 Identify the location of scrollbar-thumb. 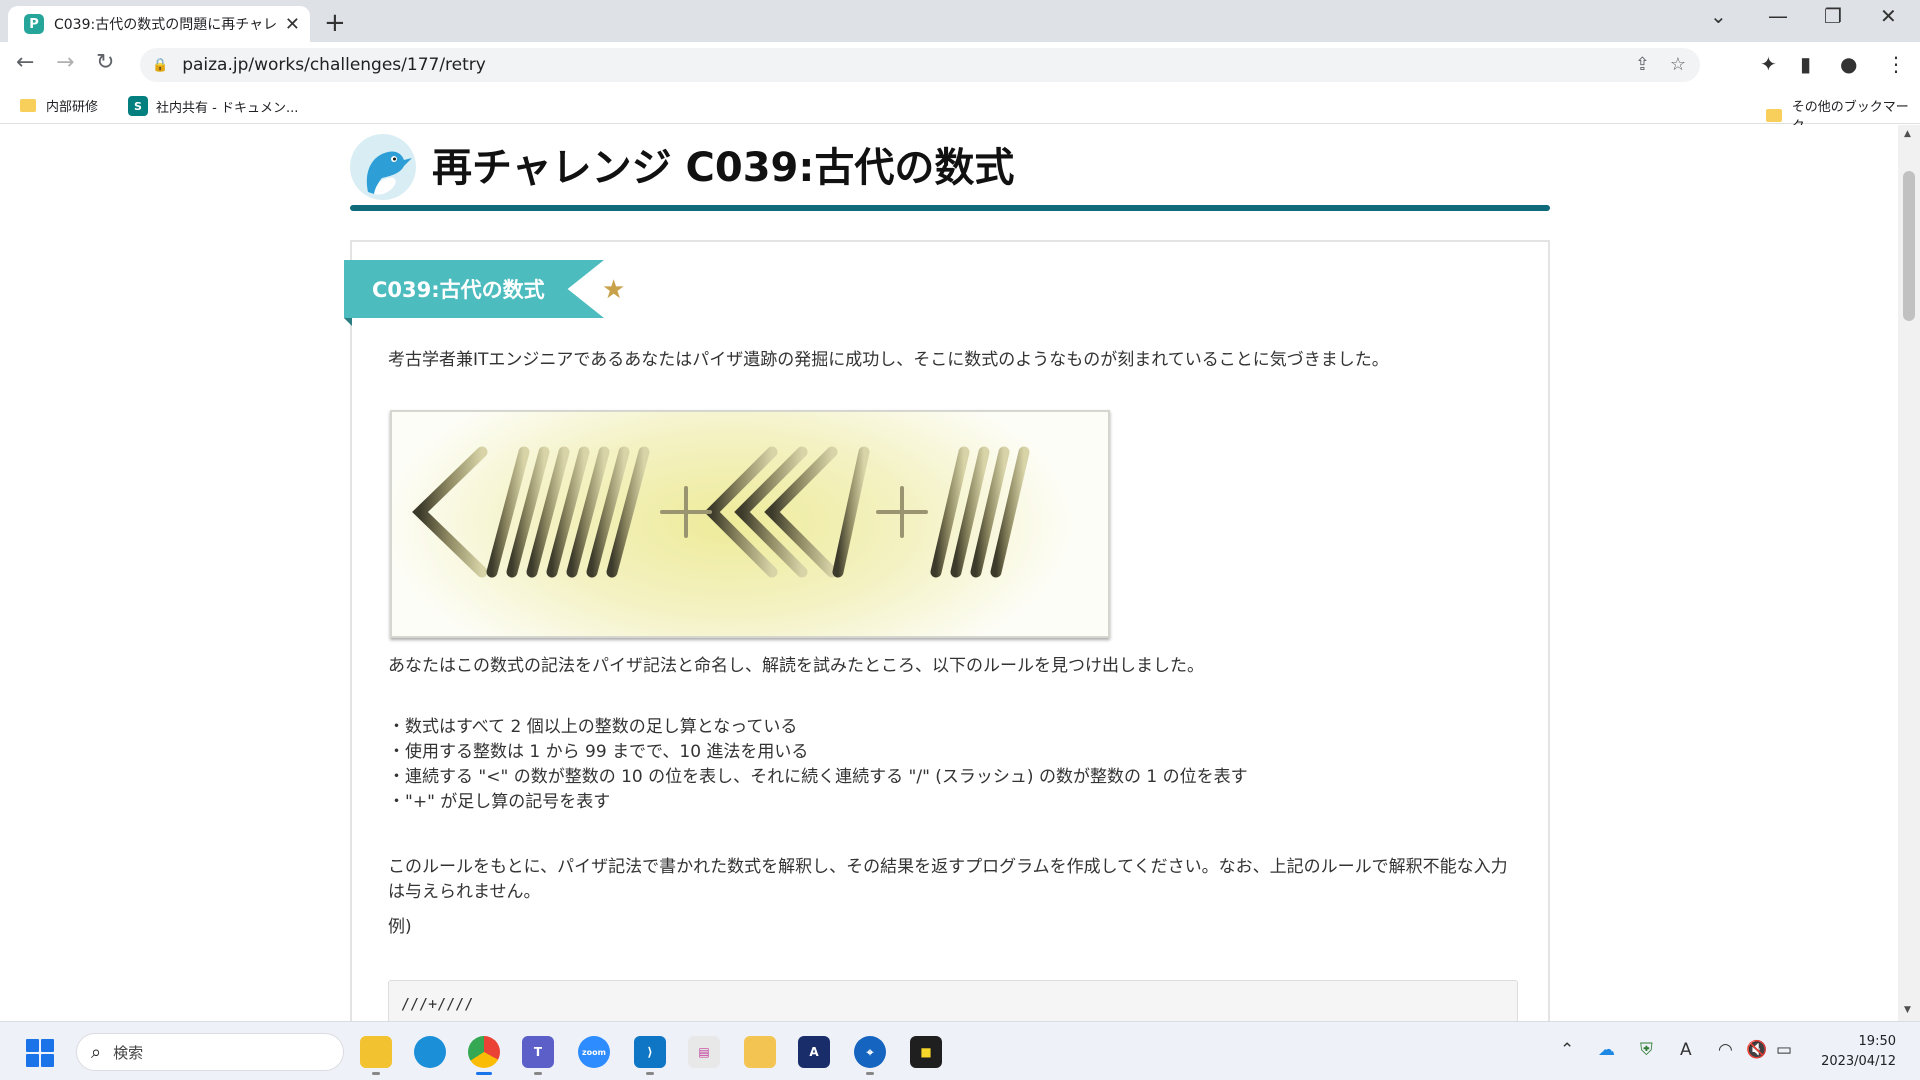
(1909, 246).